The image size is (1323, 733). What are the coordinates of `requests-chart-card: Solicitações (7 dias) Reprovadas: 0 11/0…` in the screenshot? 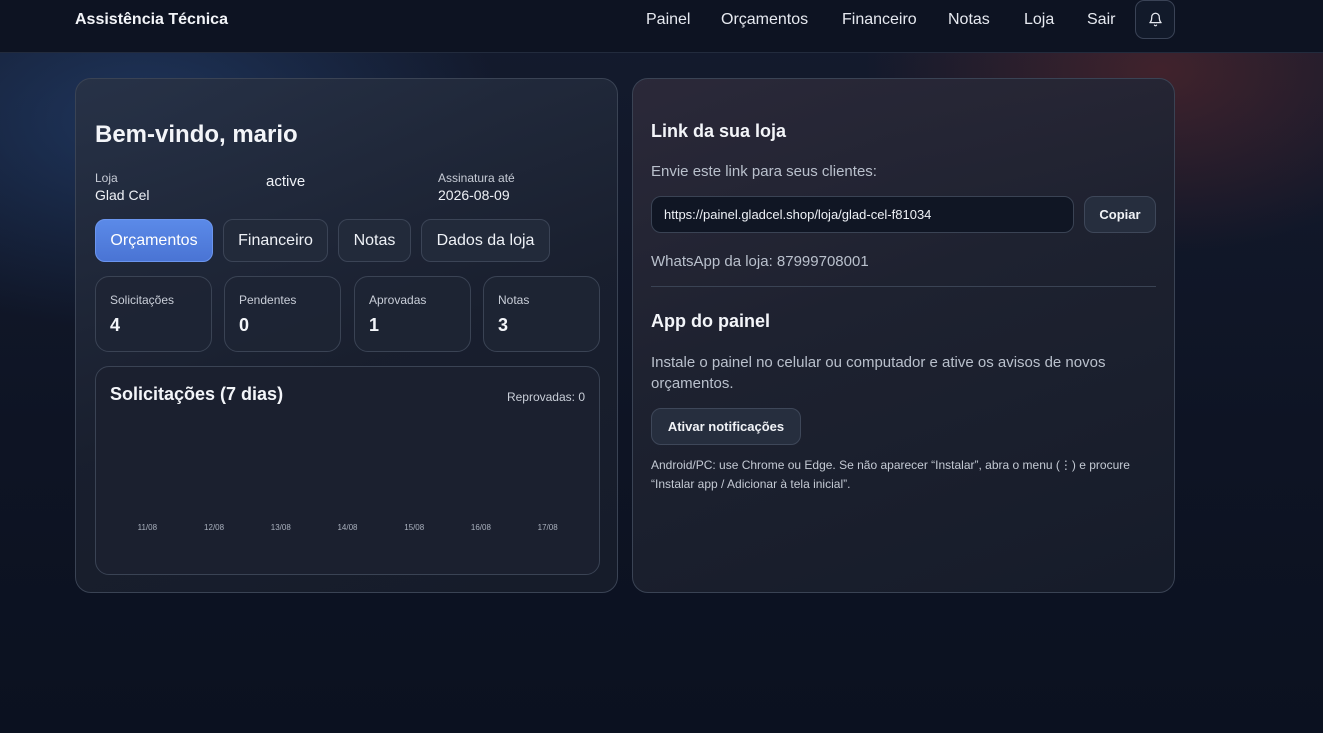 It's located at (347, 470).